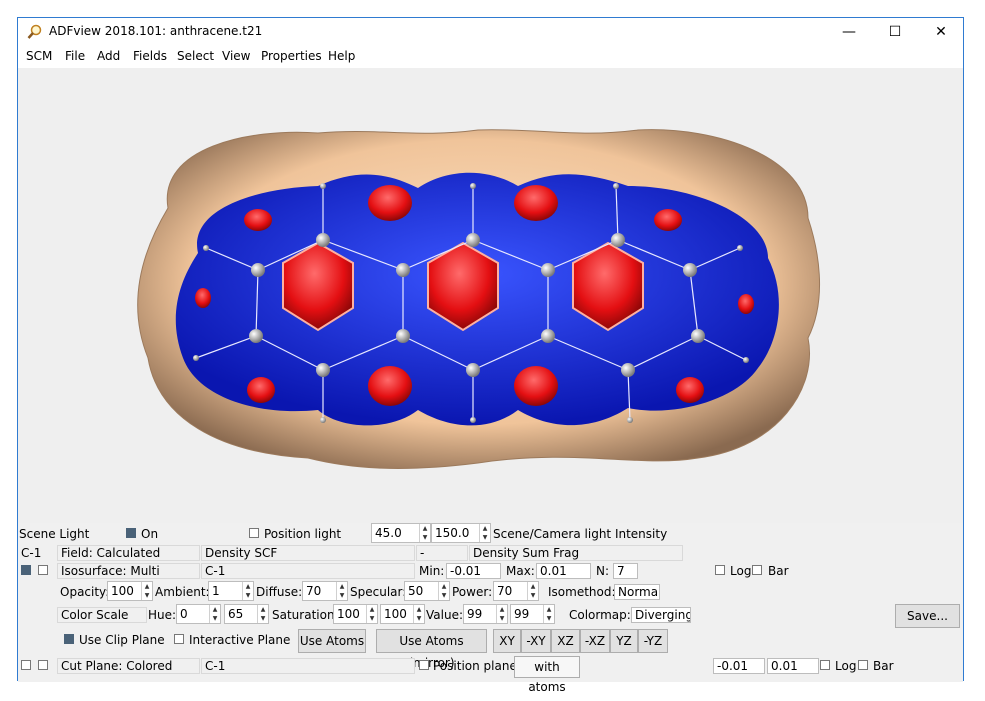 The width and height of the screenshot is (985, 701). I want to click on ambient-label: Ambient:, so click(182, 592).